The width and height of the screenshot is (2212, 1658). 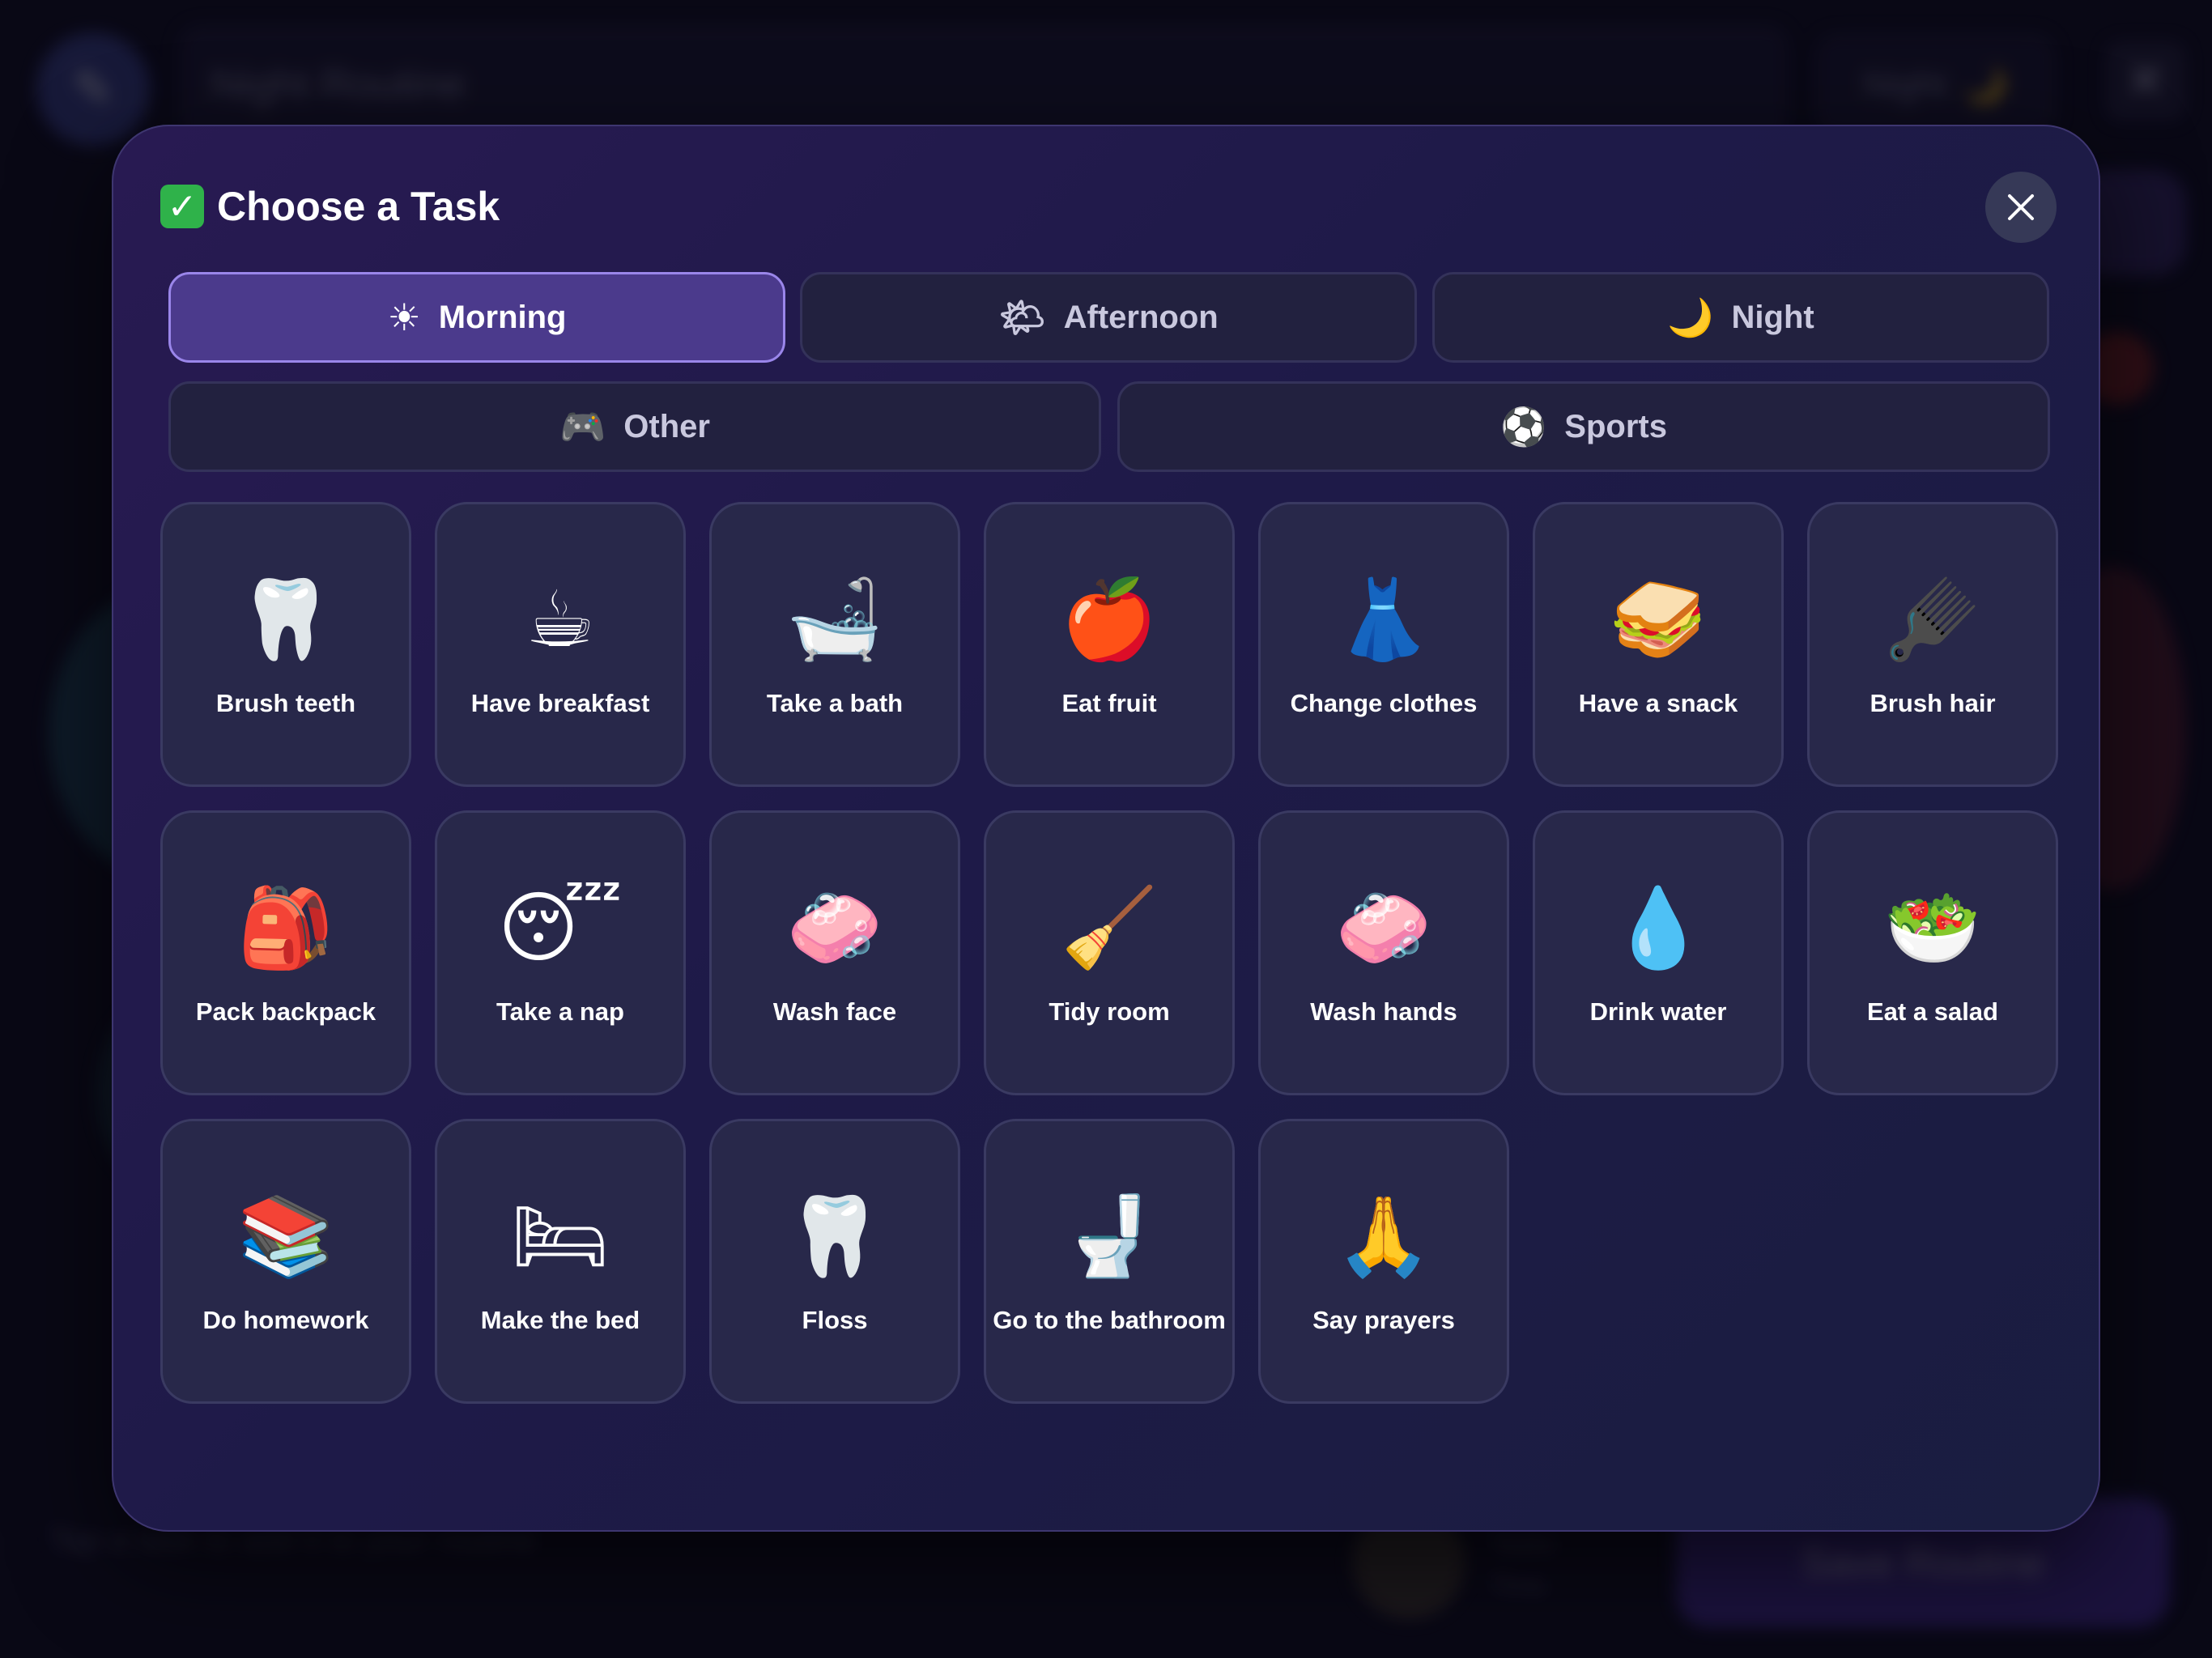 What do you see at coordinates (1932, 928) in the screenshot?
I see `salad-icon: 🥗` at bounding box center [1932, 928].